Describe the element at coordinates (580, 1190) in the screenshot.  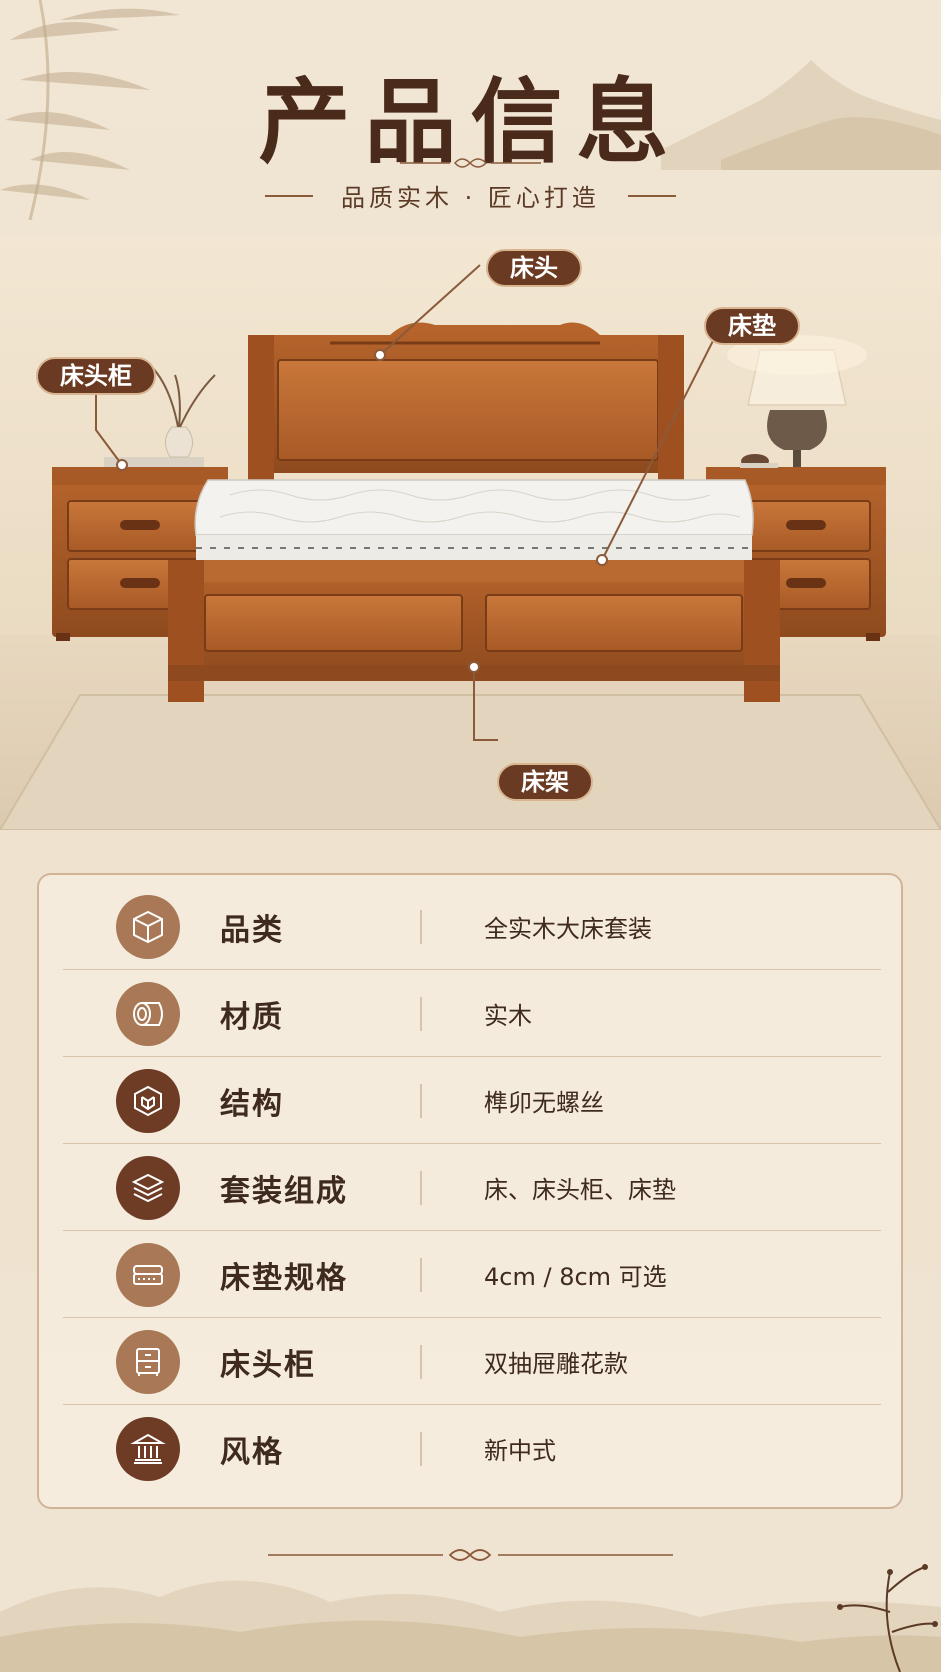
I see `spec-value: 床、床头柜、床垫` at that location.